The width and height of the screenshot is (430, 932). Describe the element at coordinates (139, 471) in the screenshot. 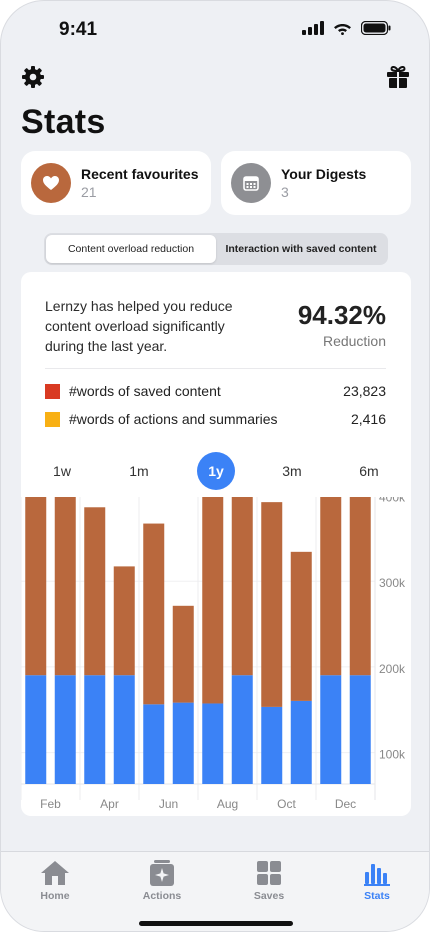

I see `range-1m: 1m` at that location.